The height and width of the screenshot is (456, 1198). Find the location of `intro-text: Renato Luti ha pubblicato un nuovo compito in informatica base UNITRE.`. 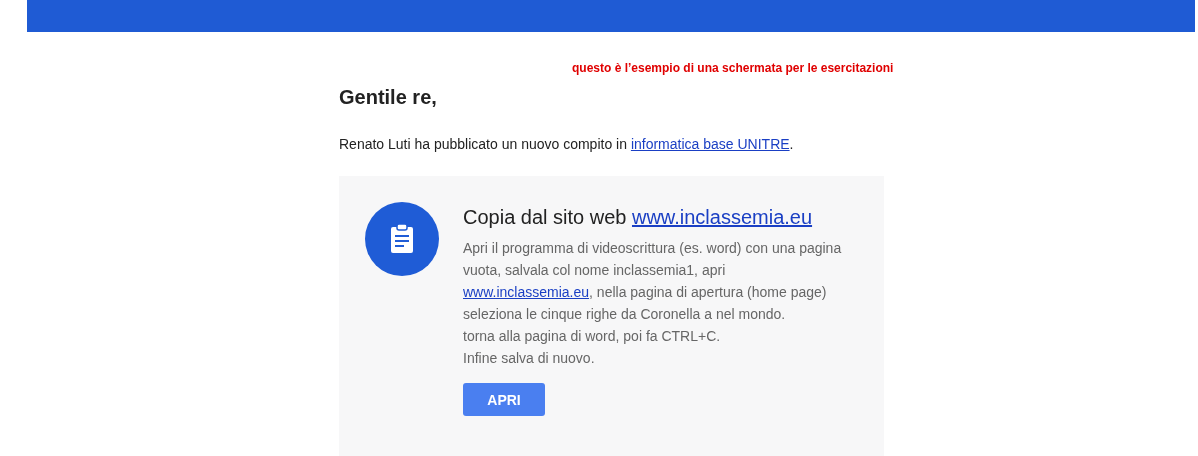

intro-text: Renato Luti ha pubblicato un nuovo compito in informatica base UNITRE. is located at coordinates (567, 144).